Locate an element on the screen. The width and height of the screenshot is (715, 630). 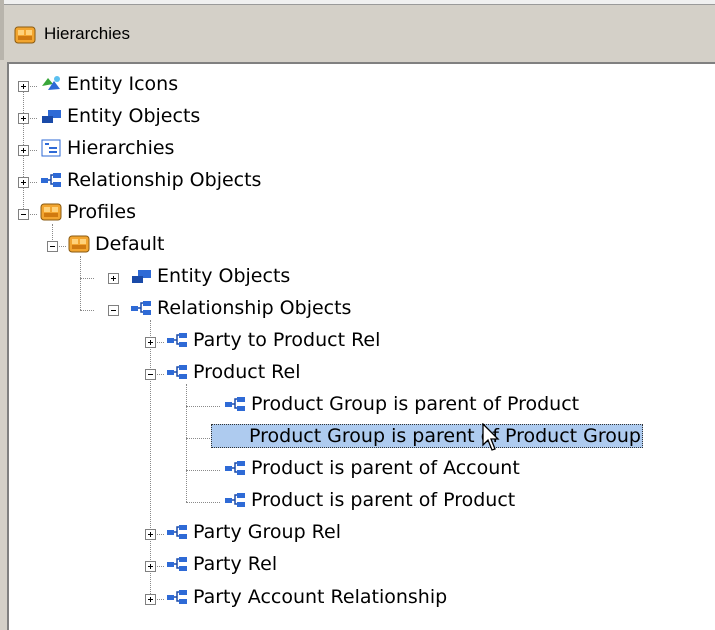
tree-node-label: Product is parent of Product is located at coordinates (383, 500).